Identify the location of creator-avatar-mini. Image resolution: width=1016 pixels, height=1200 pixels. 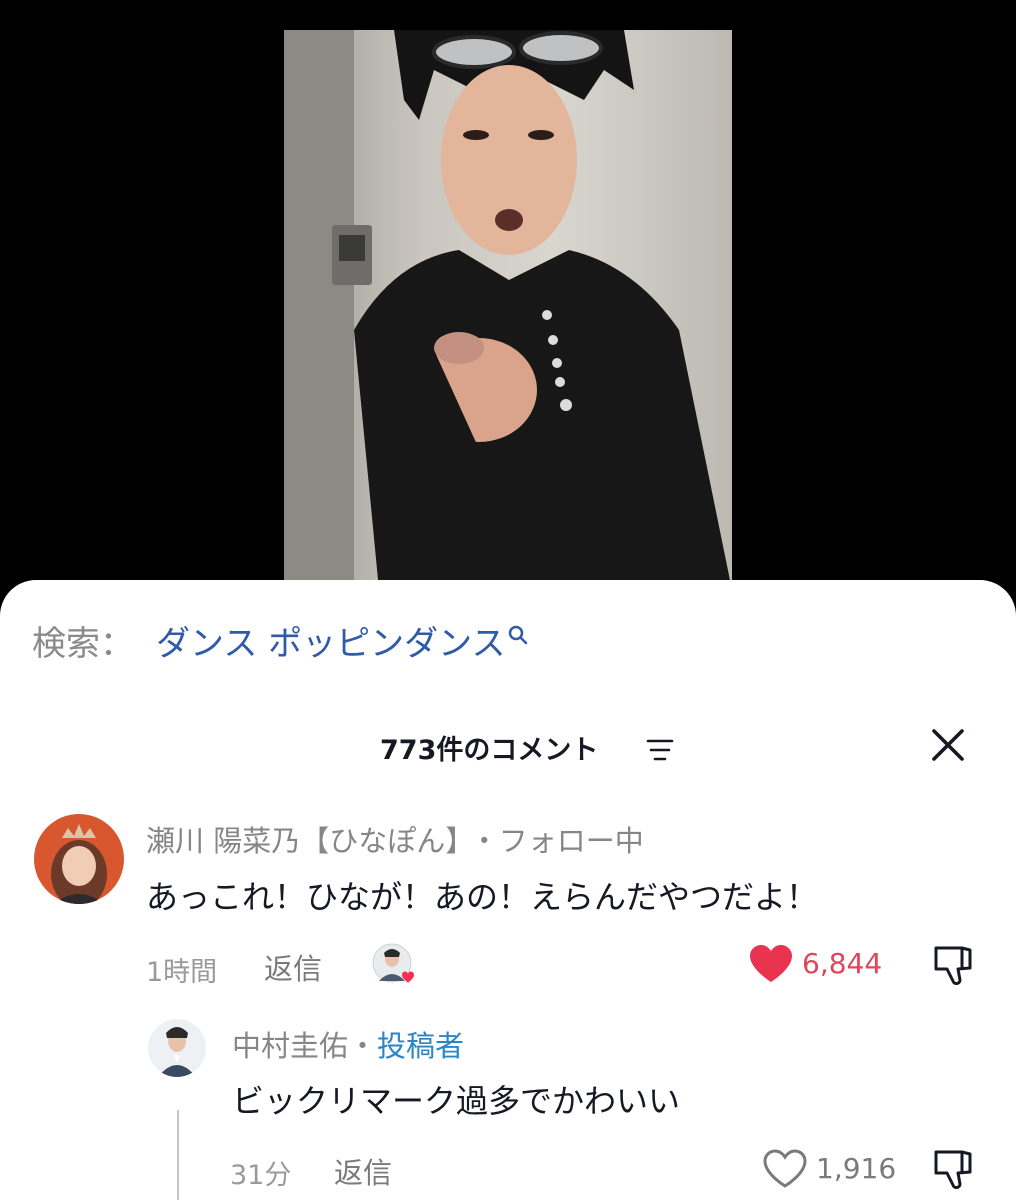
(393, 963).